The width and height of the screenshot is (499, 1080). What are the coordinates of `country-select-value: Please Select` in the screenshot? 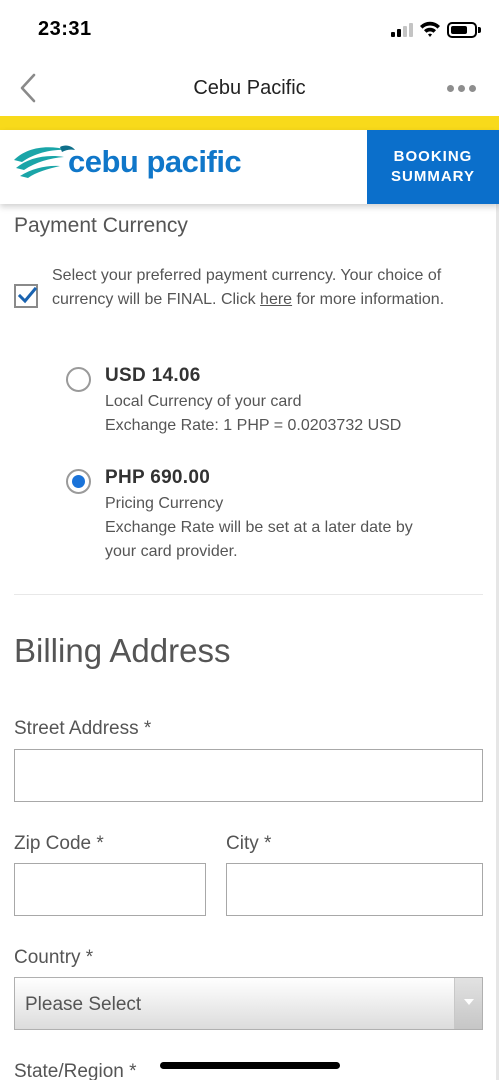 It's located at (83, 1004).